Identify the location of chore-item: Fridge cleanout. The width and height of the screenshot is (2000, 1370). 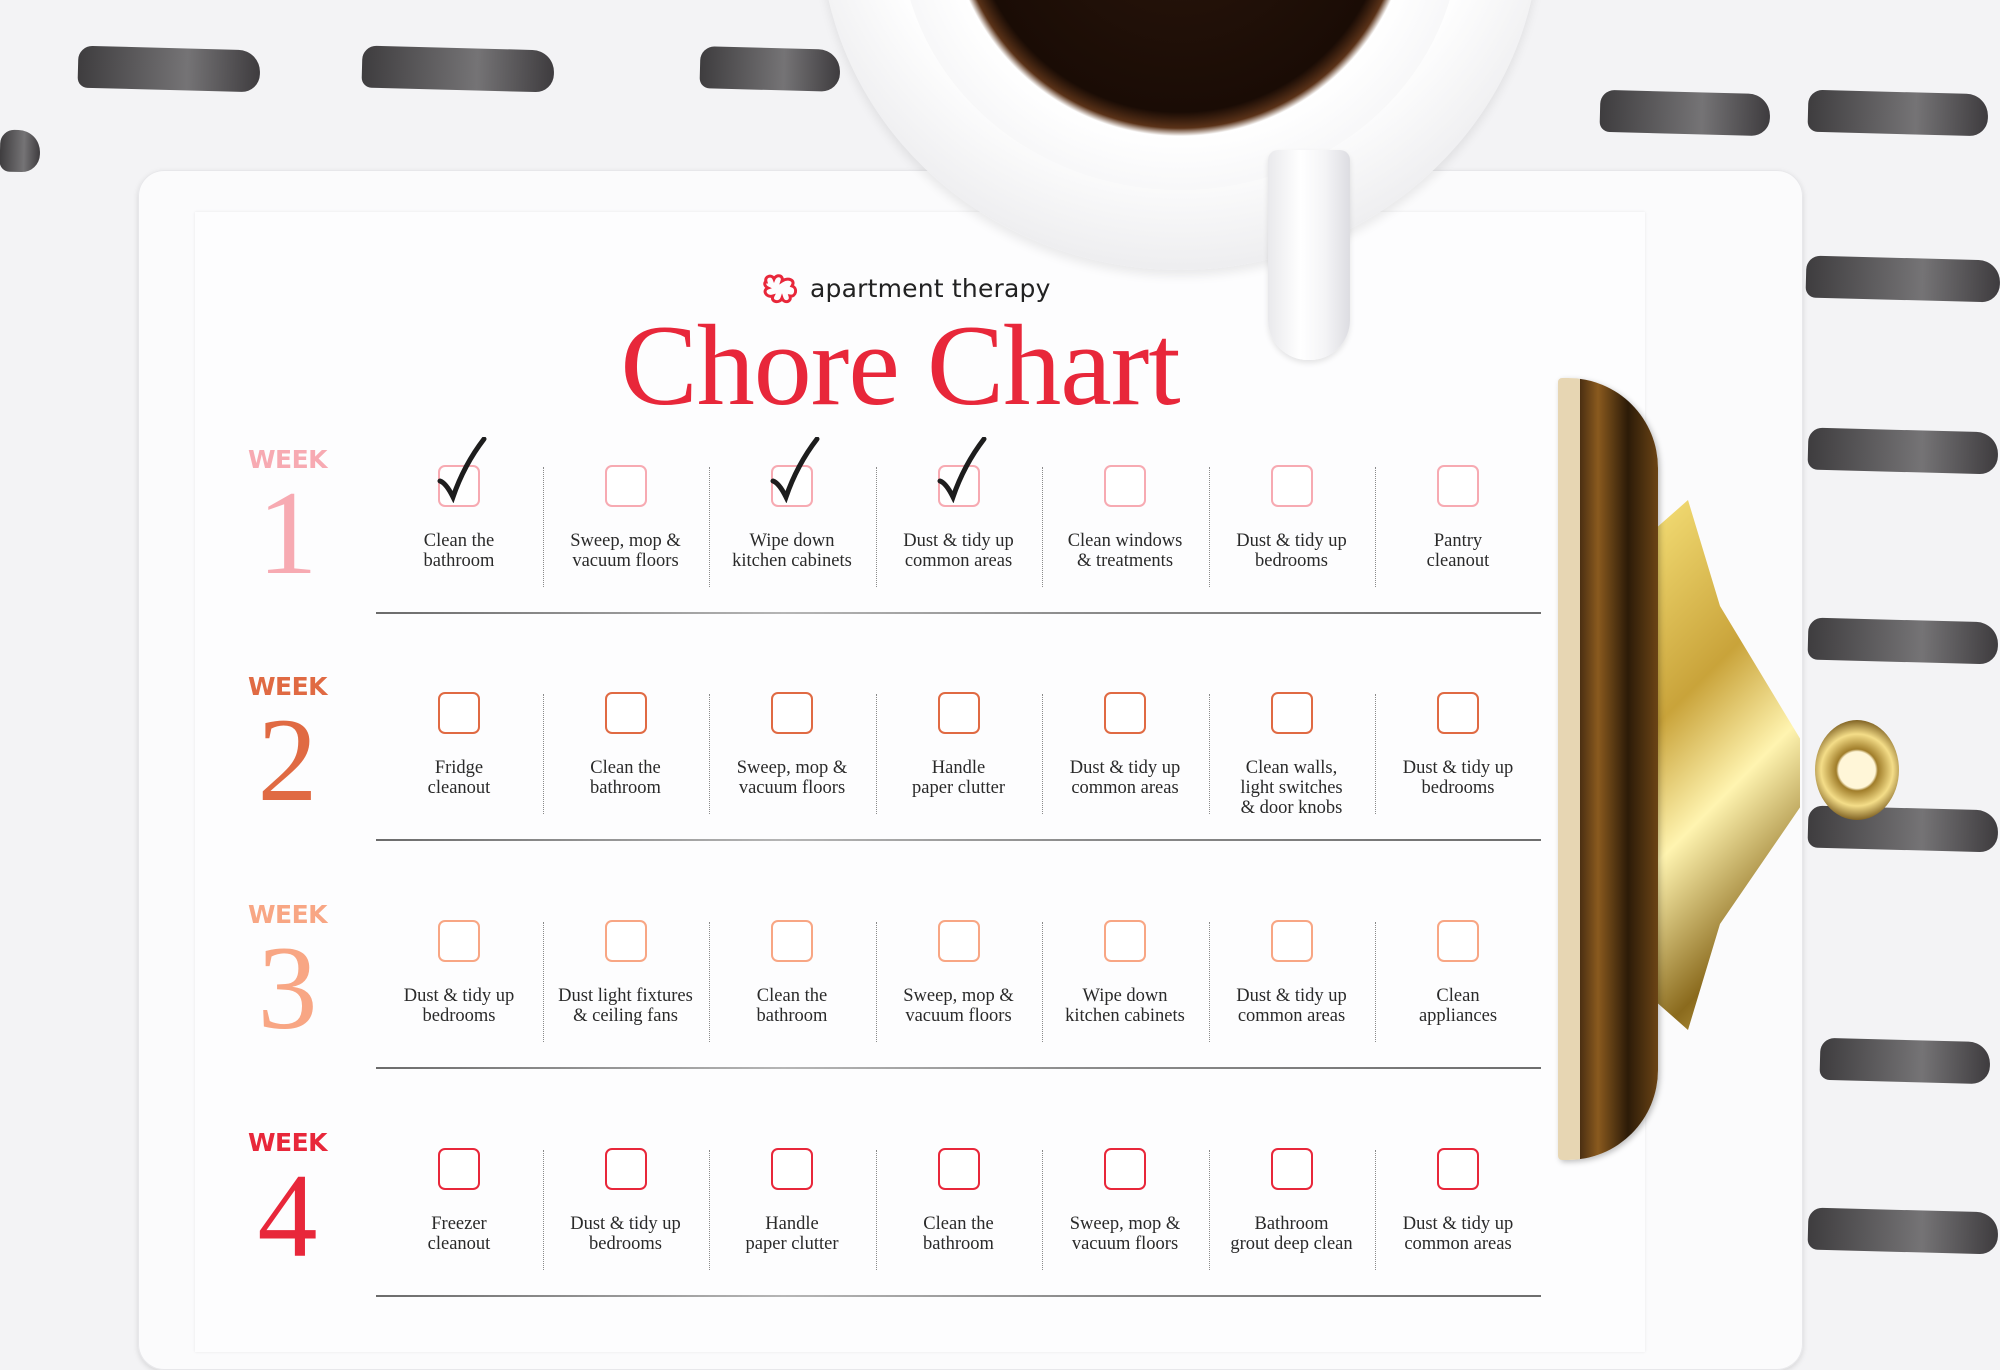
(459, 747).